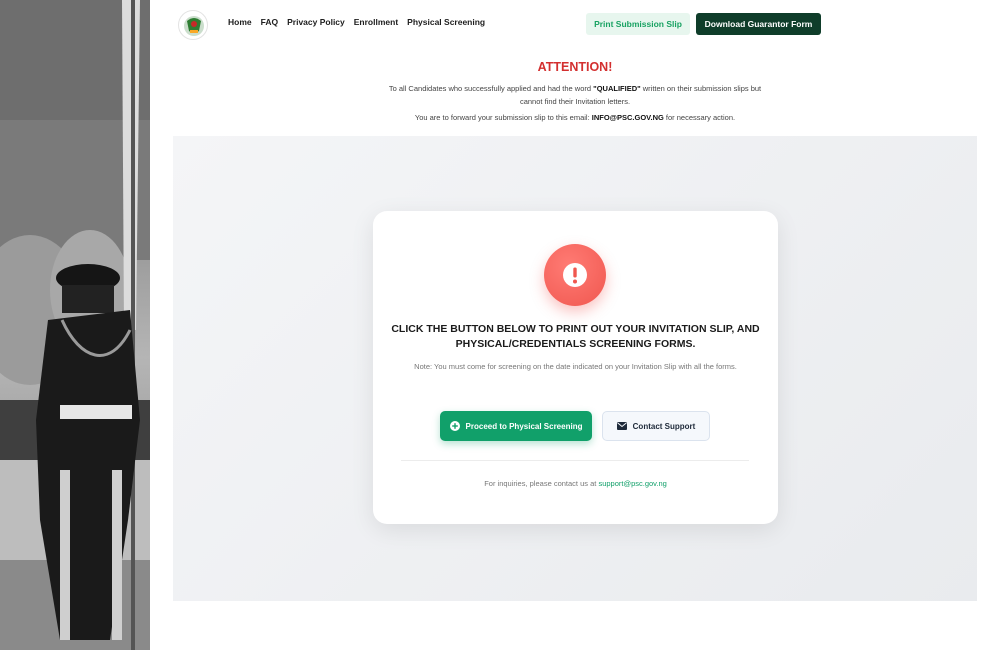 The width and height of the screenshot is (1000, 650). Describe the element at coordinates (664, 426) in the screenshot. I see `contact-label: Contact Support` at that location.